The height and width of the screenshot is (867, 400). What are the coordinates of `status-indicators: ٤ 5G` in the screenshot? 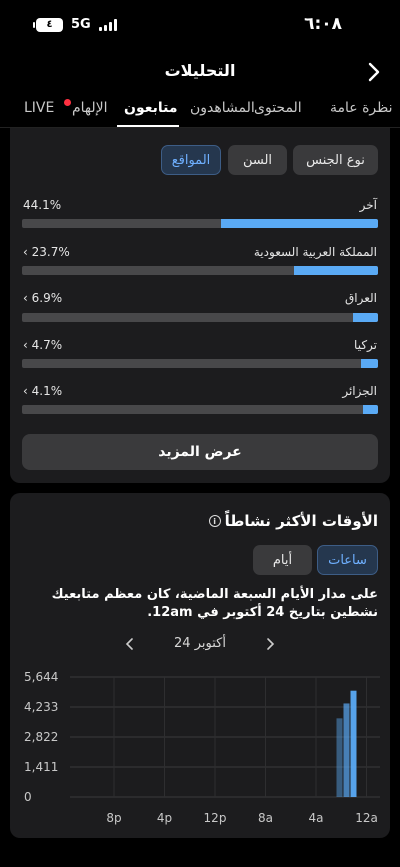 It's located at (75, 24).